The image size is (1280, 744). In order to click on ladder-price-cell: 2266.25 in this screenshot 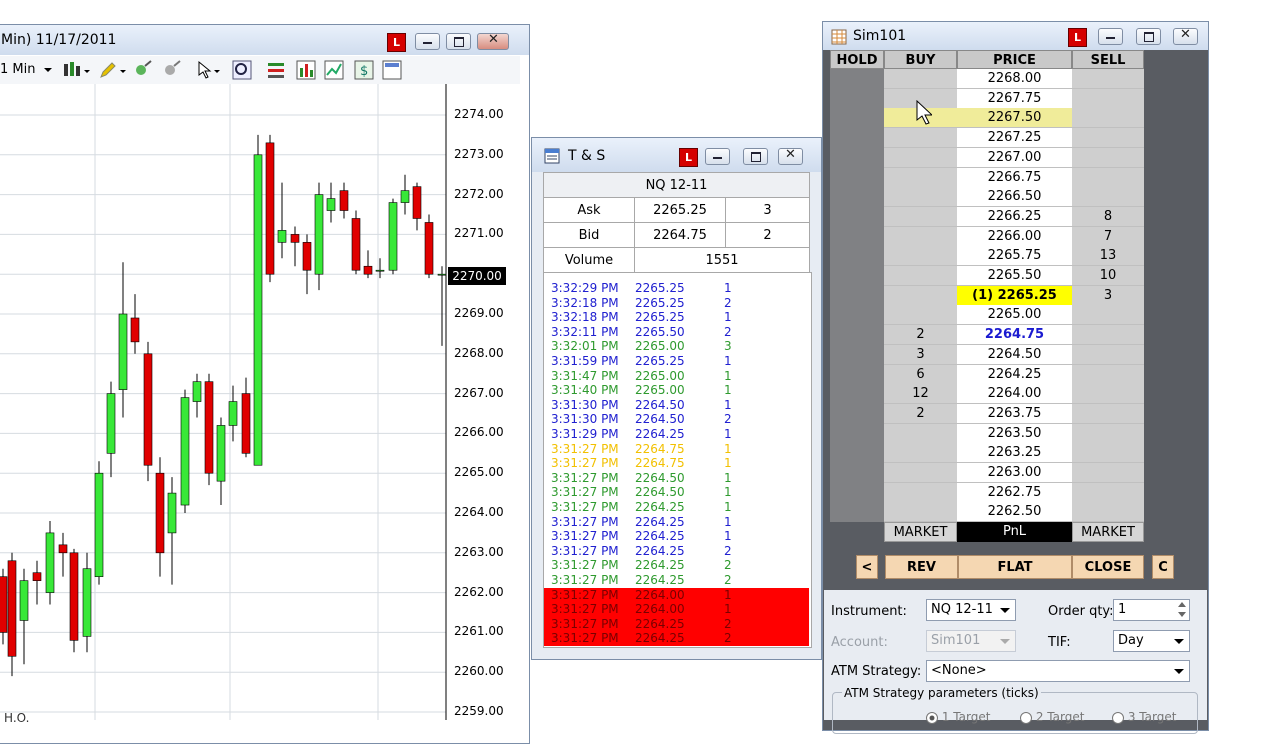, I will do `click(1014, 216)`.